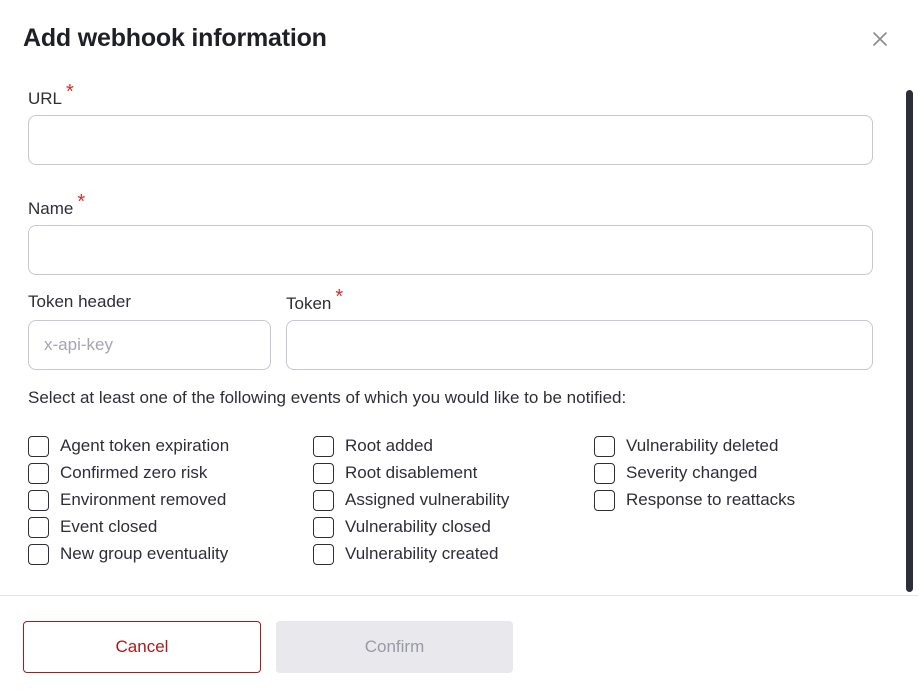 The image size is (918, 697). I want to click on event-checkbox-severity-changed: Severity changed, so click(675, 473).